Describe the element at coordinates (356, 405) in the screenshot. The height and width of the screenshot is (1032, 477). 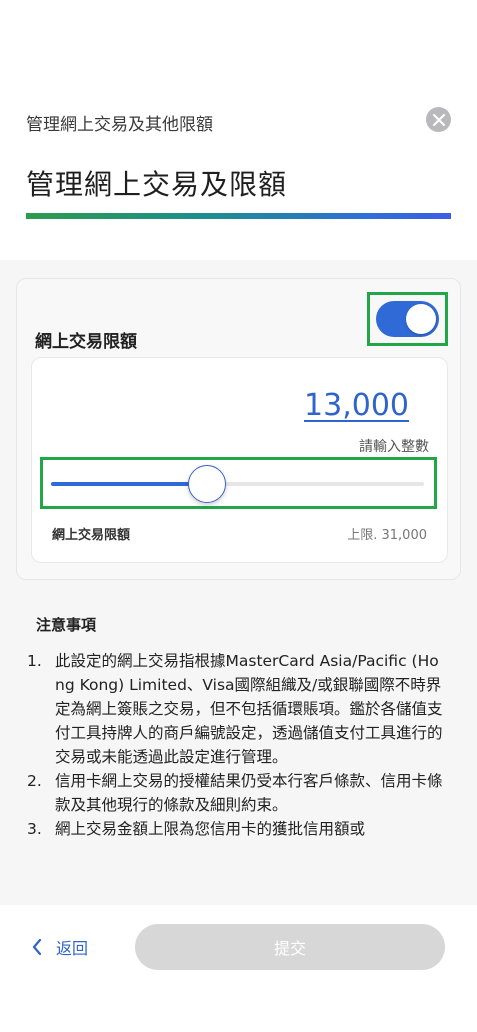
I see `limit-amount-input: 13,000` at that location.